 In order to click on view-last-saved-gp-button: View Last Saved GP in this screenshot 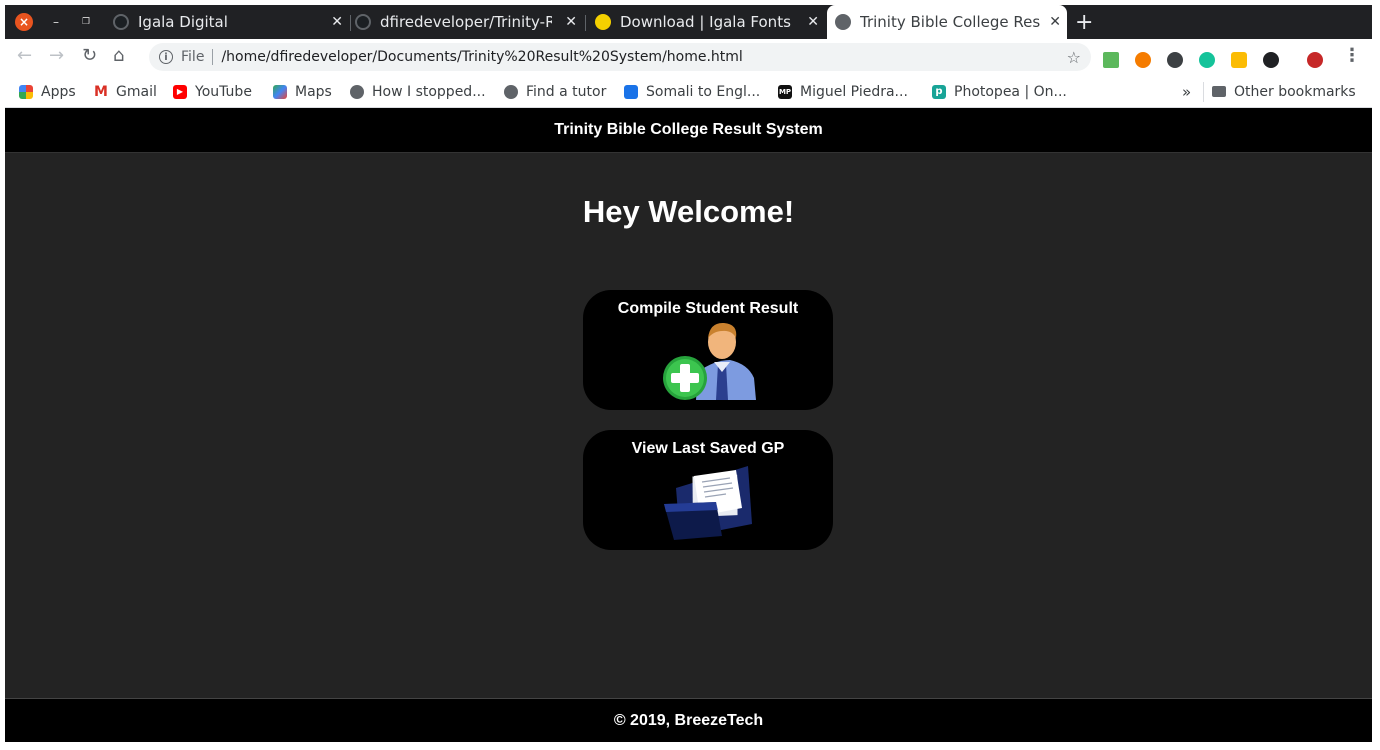, I will do `click(708, 490)`.